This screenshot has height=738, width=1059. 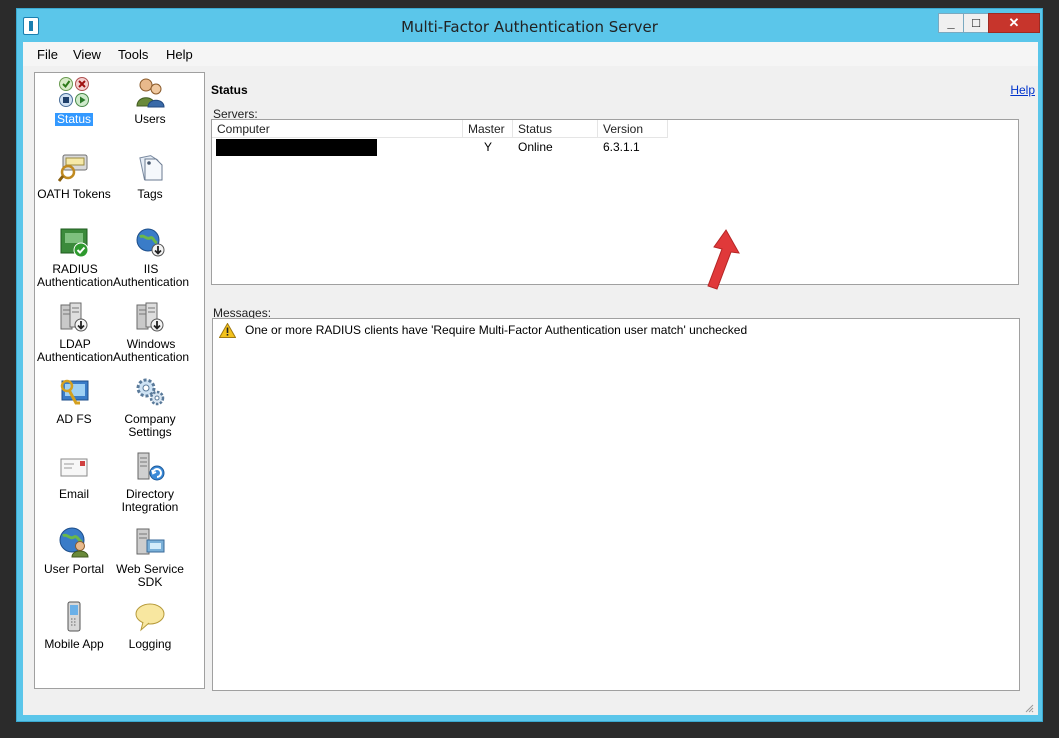 I want to click on sidebar-item-user-portal: User Portal, so click(x=74, y=551).